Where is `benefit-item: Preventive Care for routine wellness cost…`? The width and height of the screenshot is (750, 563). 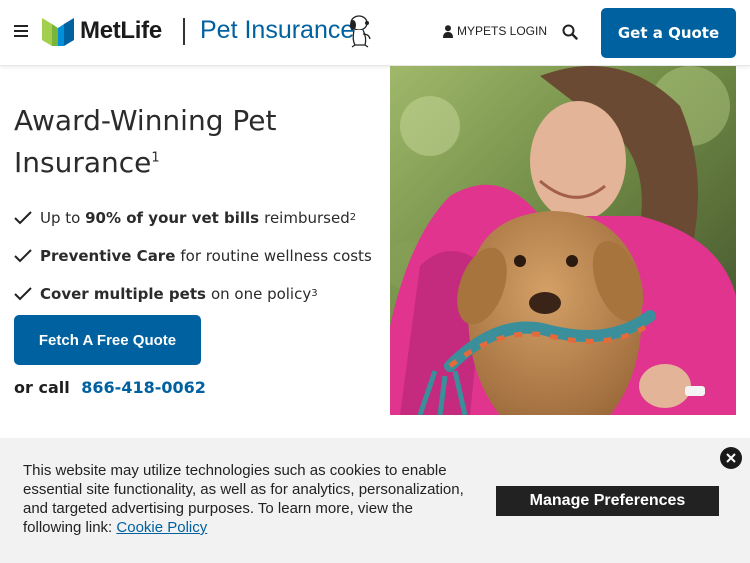 benefit-item: Preventive Care for routine wellness cost… is located at coordinates (193, 256).